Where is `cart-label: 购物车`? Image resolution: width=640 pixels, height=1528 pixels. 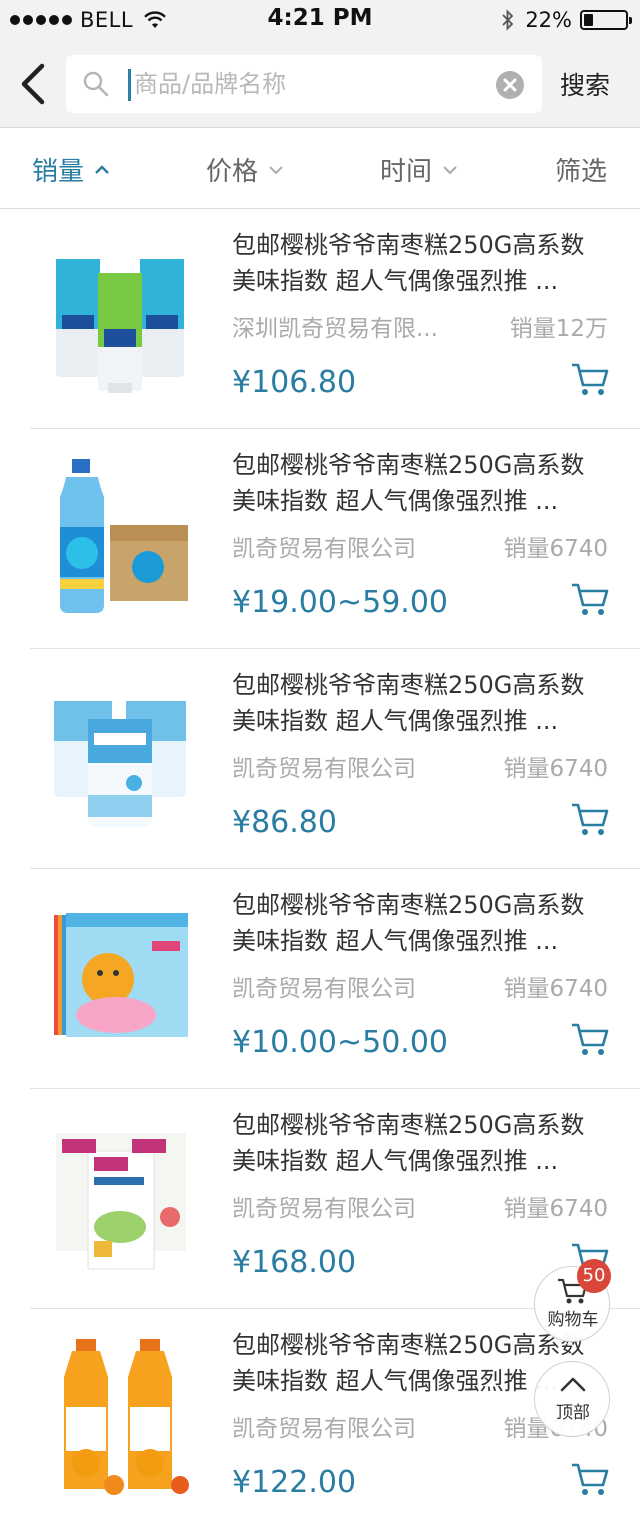
cart-label: 购物车 is located at coordinates (573, 1320).